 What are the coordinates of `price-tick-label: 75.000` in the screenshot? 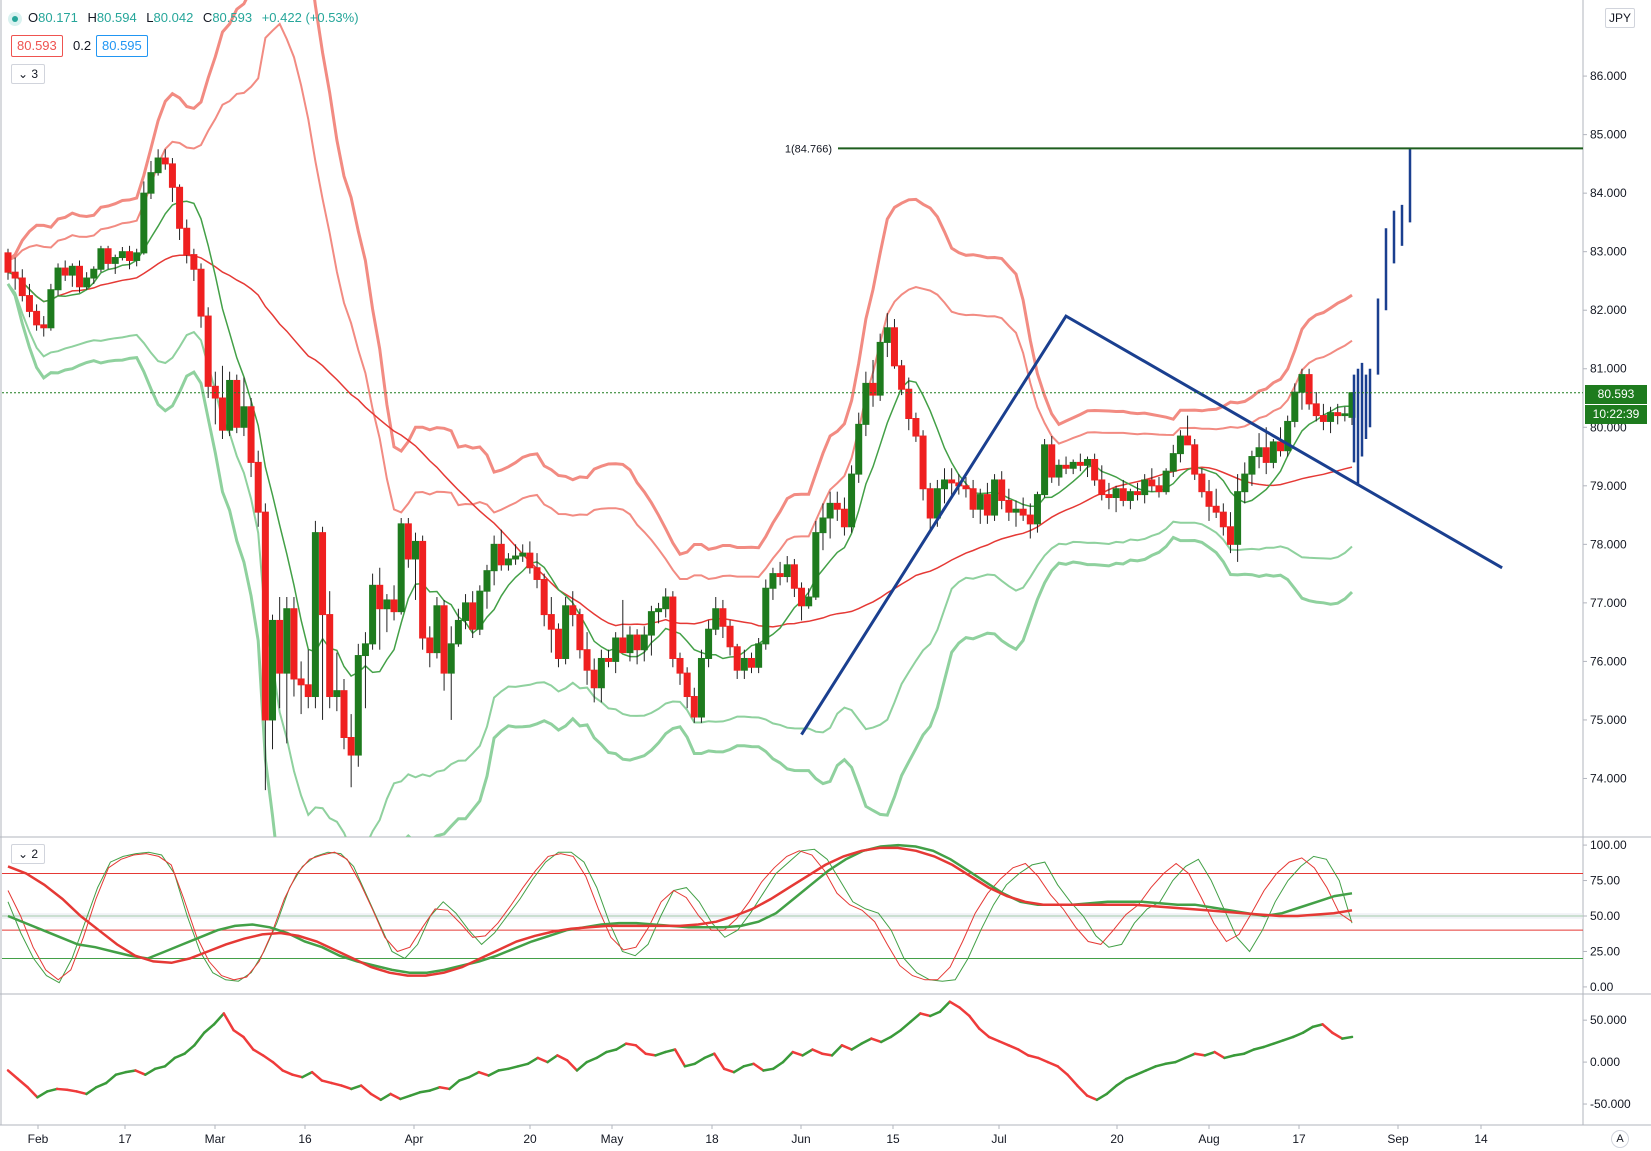 It's located at (1608, 720).